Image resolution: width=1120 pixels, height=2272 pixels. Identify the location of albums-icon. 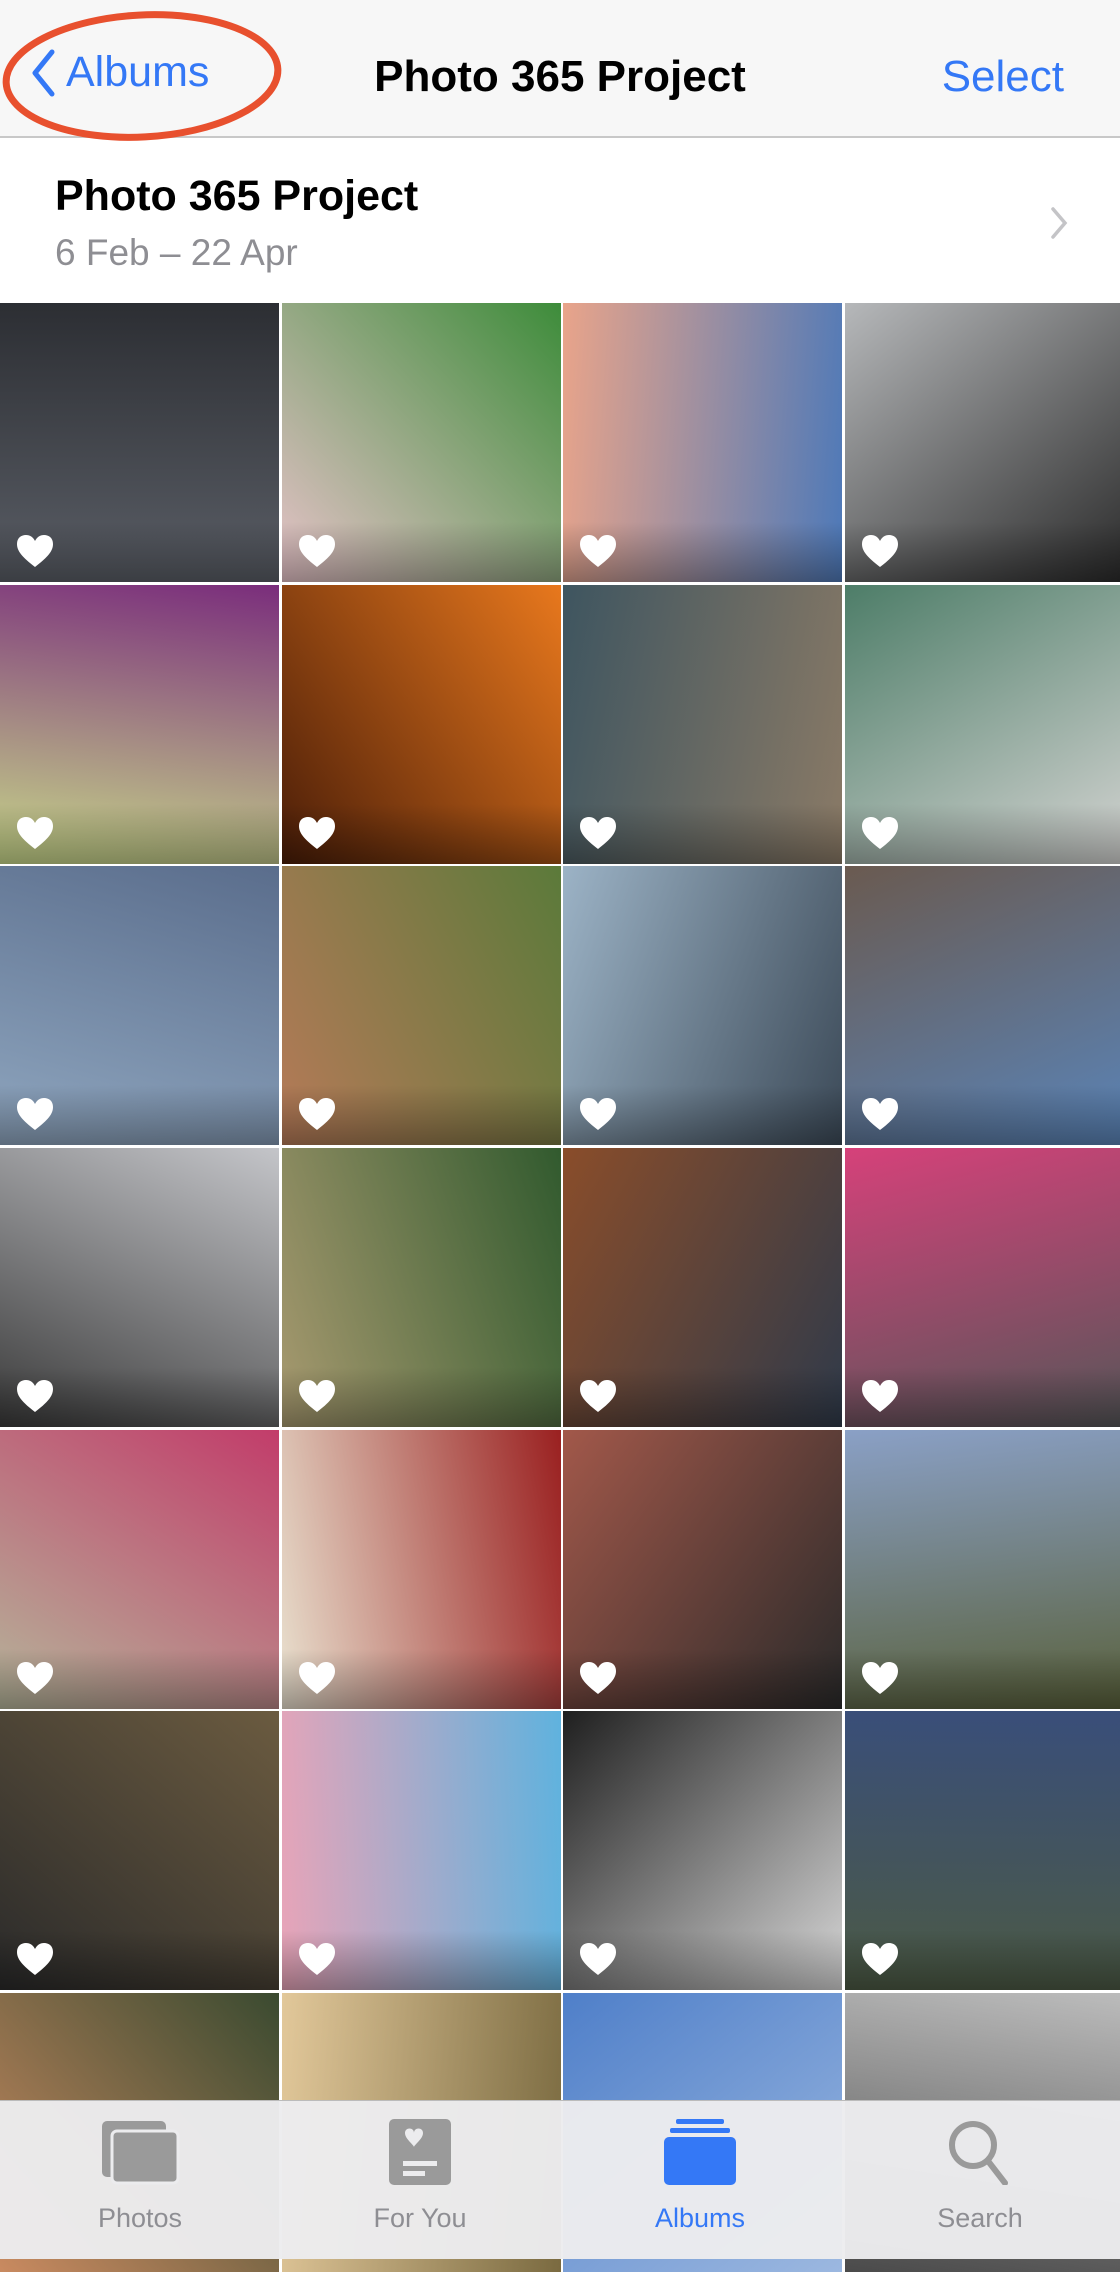
(700, 2152).